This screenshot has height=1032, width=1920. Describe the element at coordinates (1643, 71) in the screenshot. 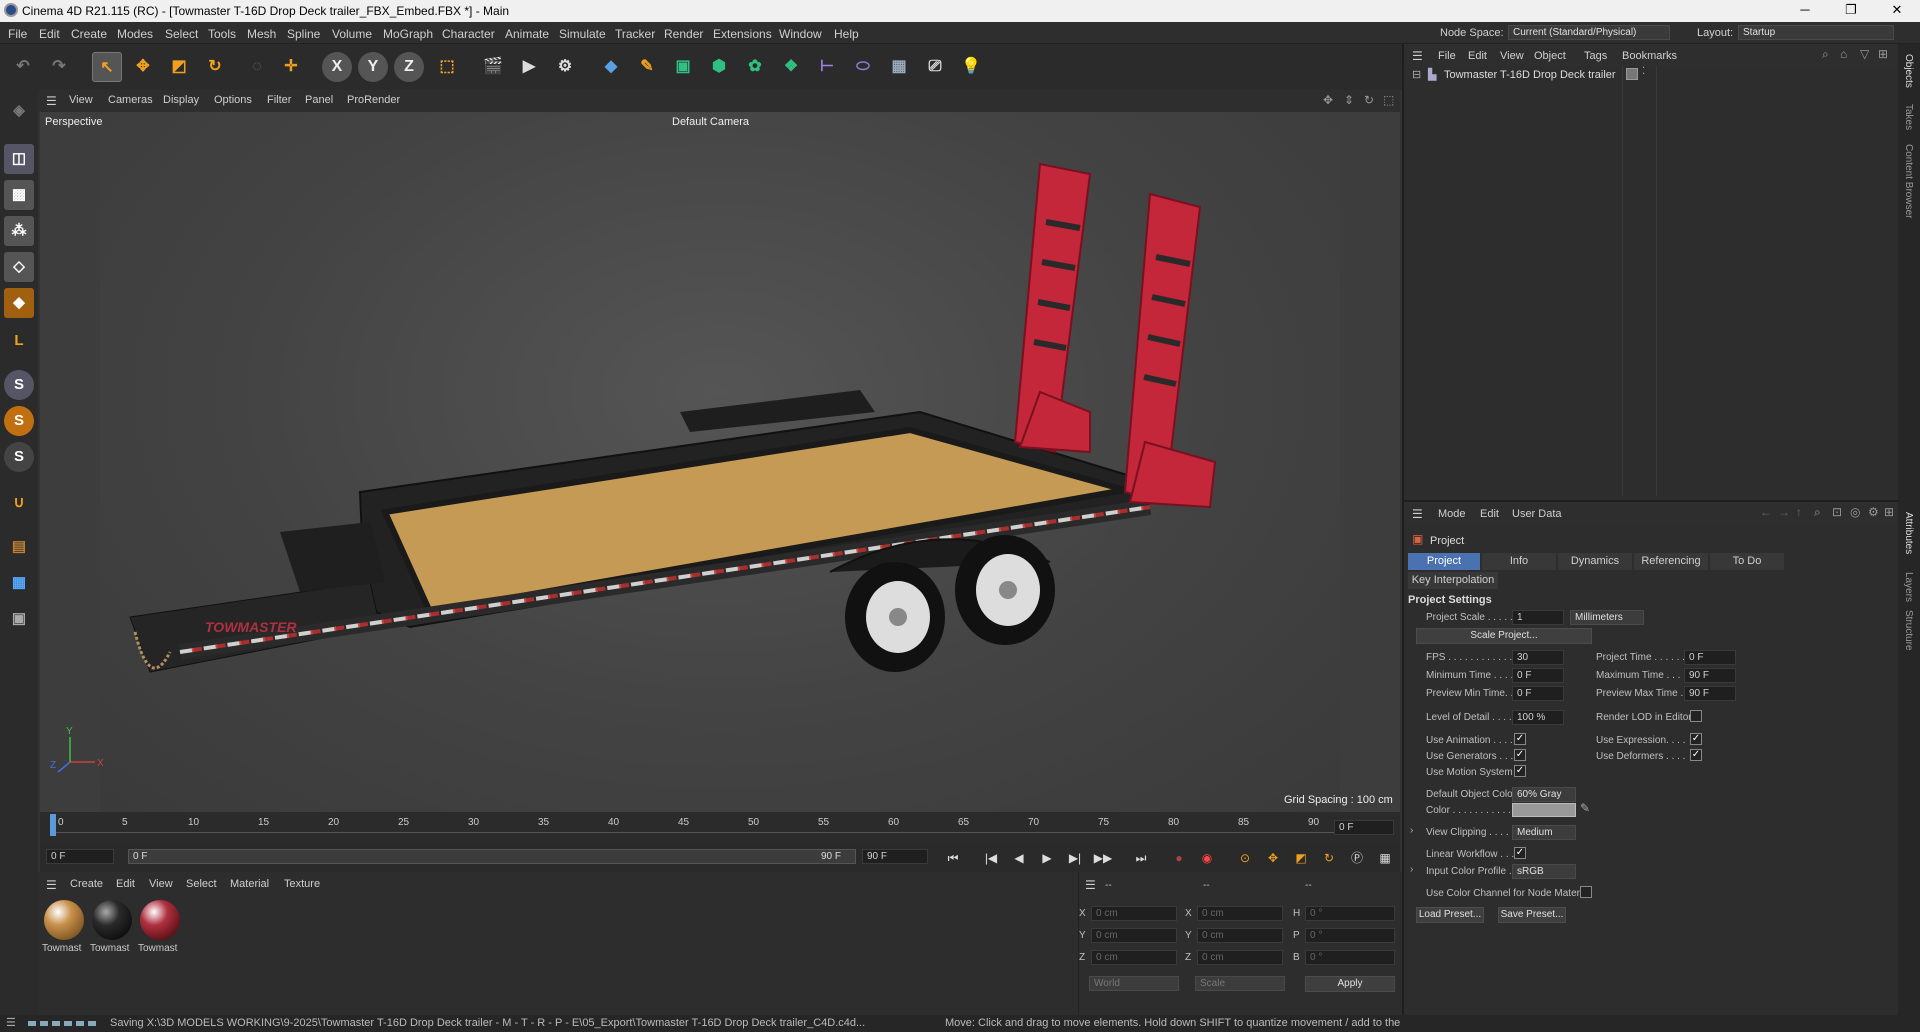

I see `object-dots-icon: ⁚` at that location.